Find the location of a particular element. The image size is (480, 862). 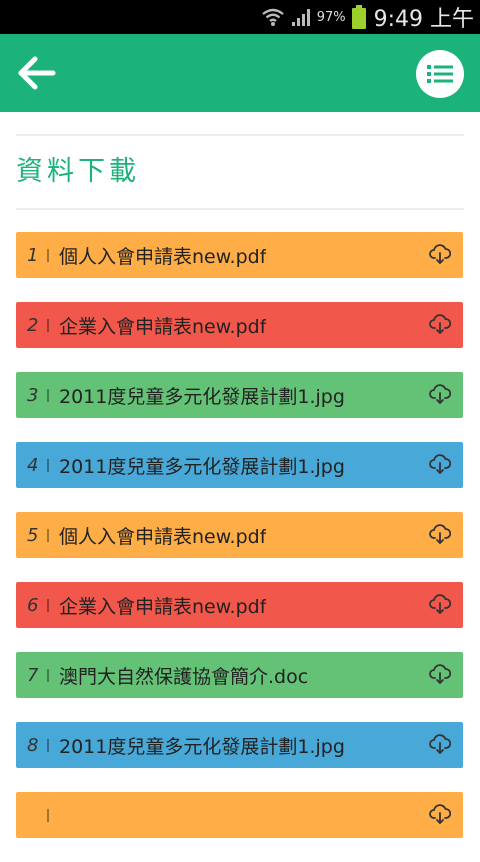

arrow-left-icon is located at coordinates (37, 73).